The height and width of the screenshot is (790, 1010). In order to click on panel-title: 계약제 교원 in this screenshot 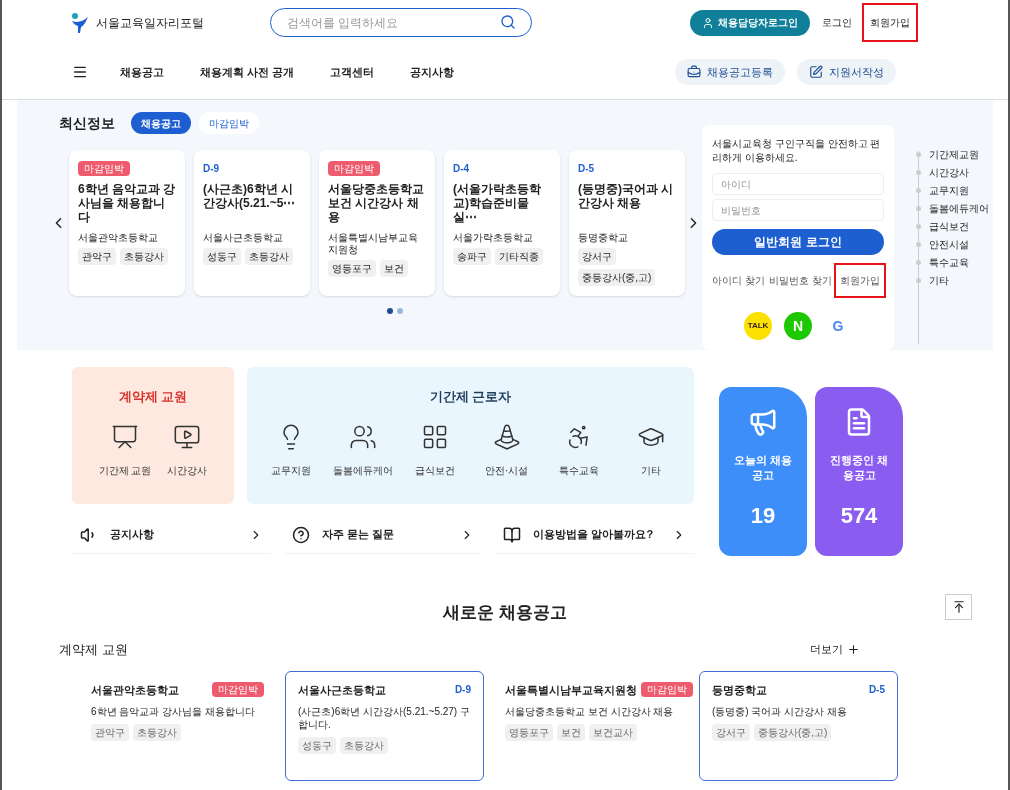, I will do `click(153, 397)`.